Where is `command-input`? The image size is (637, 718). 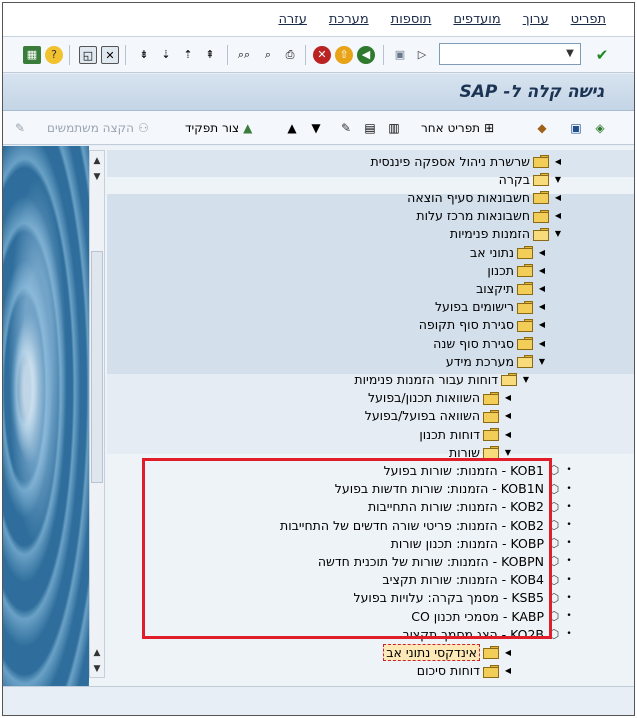 command-input is located at coordinates (499, 54).